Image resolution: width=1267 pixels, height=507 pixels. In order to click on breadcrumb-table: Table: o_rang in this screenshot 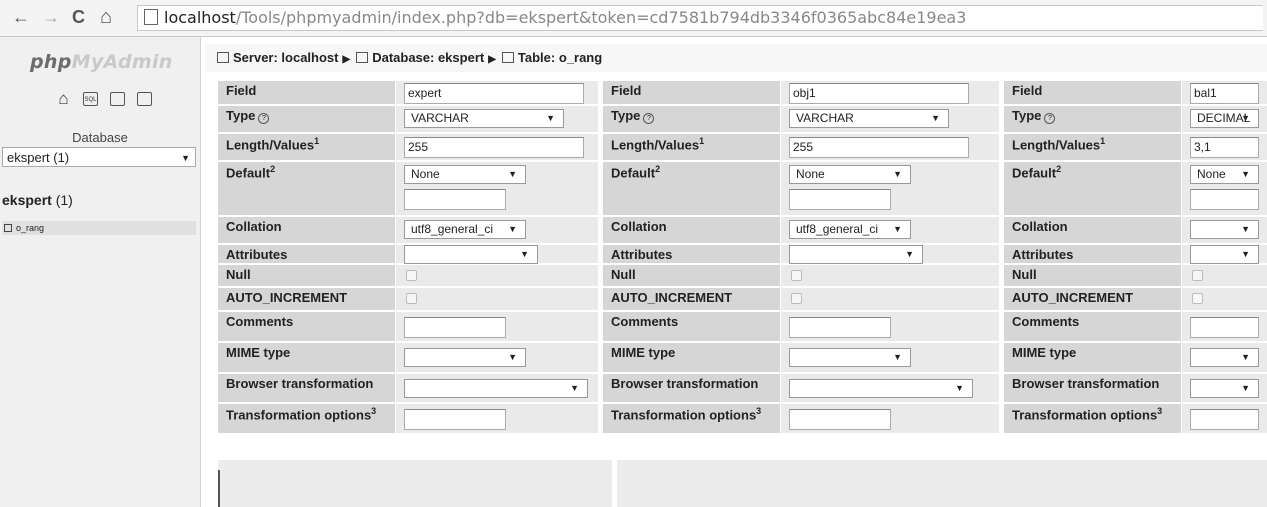, I will do `click(560, 57)`.